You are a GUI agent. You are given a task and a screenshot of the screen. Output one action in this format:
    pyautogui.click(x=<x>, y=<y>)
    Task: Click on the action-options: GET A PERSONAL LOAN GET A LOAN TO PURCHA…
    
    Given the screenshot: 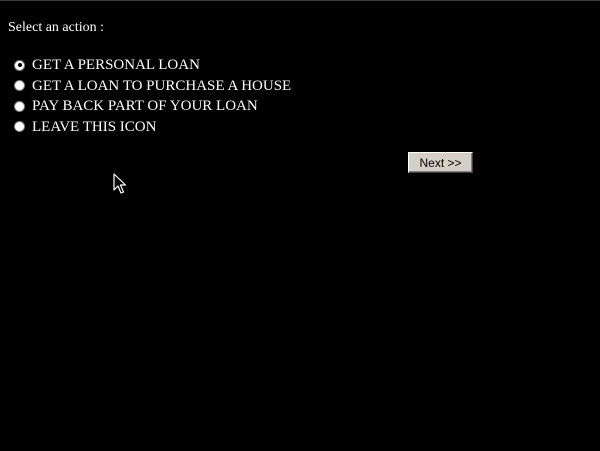 What is the action you would take?
    pyautogui.click(x=152, y=96)
    